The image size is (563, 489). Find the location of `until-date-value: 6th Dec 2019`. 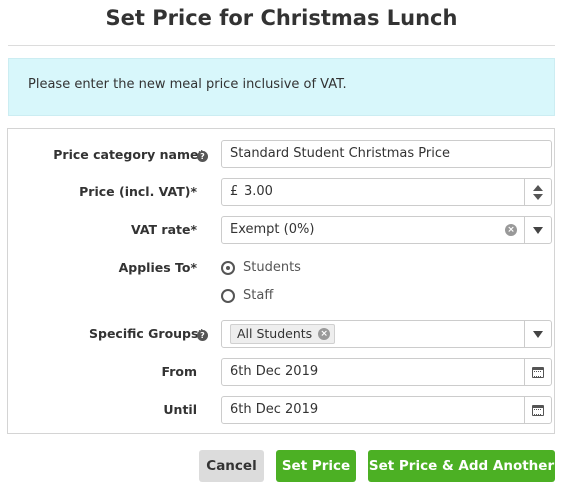

until-date-value: 6th Dec 2019 is located at coordinates (274, 409).